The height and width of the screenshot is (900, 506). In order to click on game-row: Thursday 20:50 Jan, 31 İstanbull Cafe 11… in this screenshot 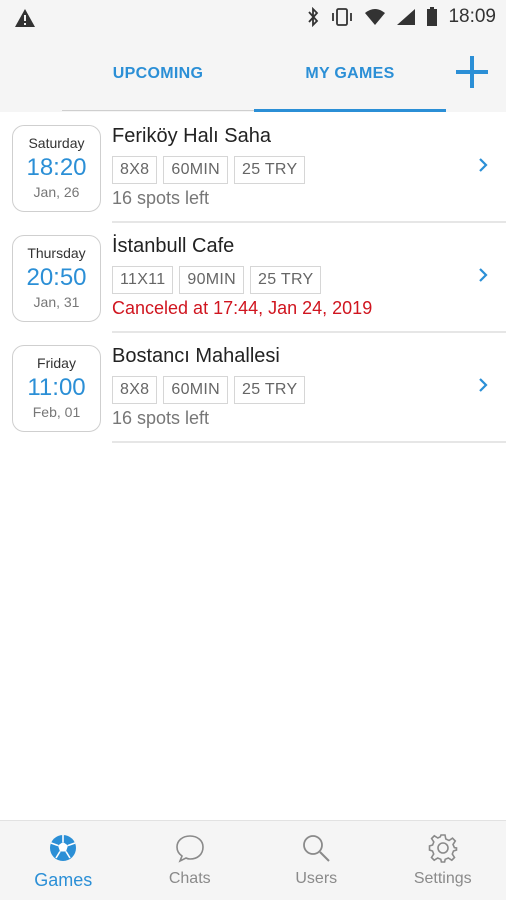, I will do `click(253, 278)`.